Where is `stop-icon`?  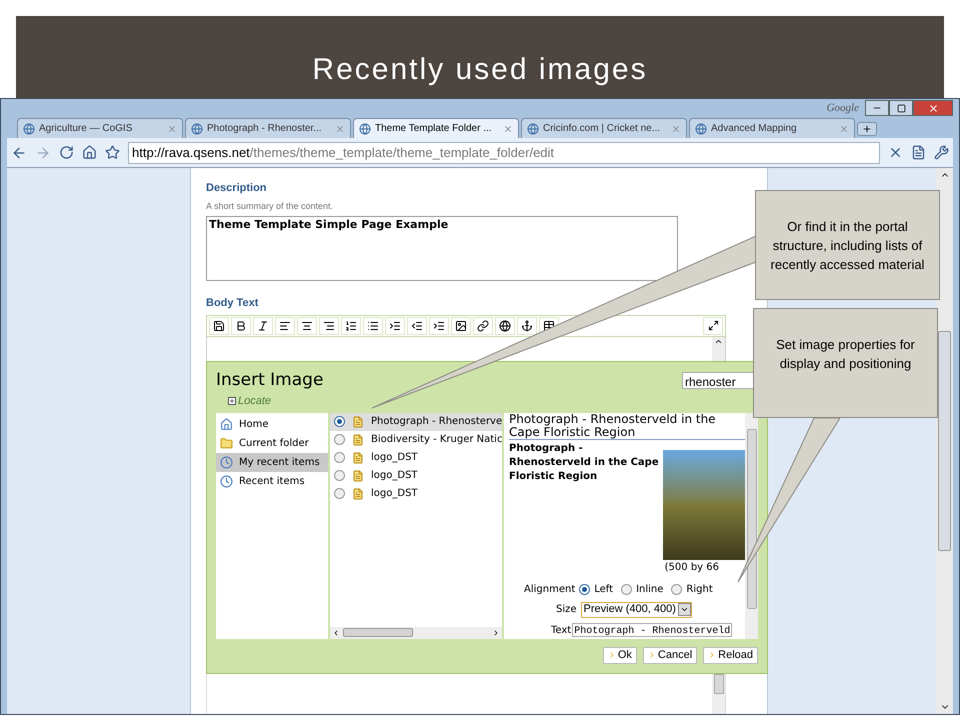
stop-icon is located at coordinates (895, 152).